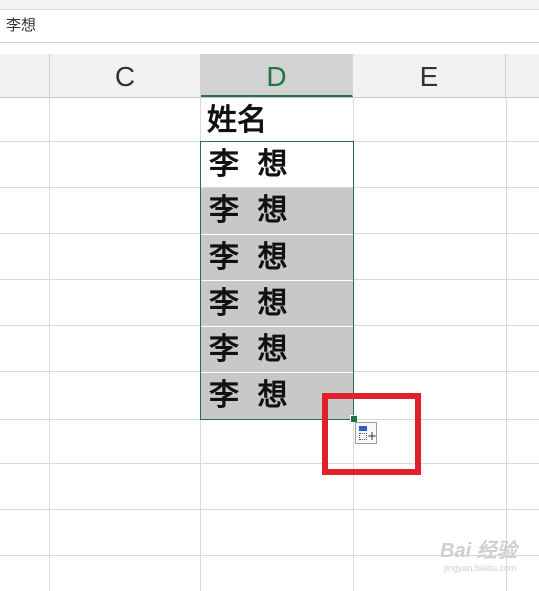 The height and width of the screenshot is (591, 539). I want to click on column-header-e: E, so click(429, 75).